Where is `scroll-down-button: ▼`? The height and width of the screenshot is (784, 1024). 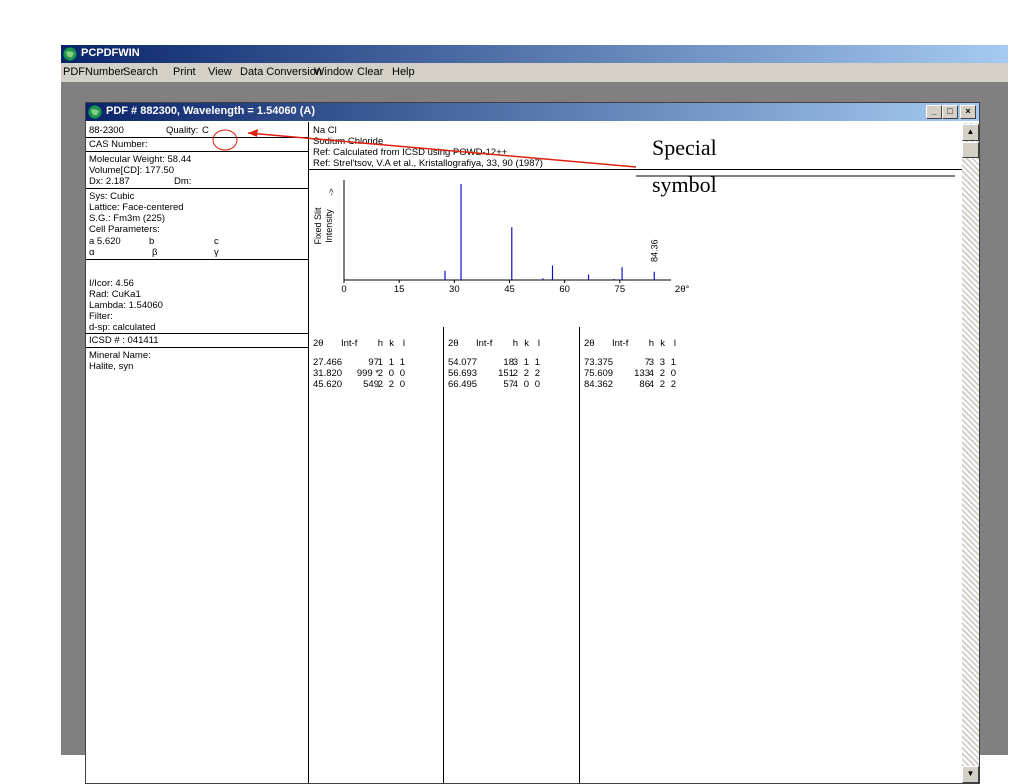
scroll-down-button: ▼ is located at coordinates (970, 774).